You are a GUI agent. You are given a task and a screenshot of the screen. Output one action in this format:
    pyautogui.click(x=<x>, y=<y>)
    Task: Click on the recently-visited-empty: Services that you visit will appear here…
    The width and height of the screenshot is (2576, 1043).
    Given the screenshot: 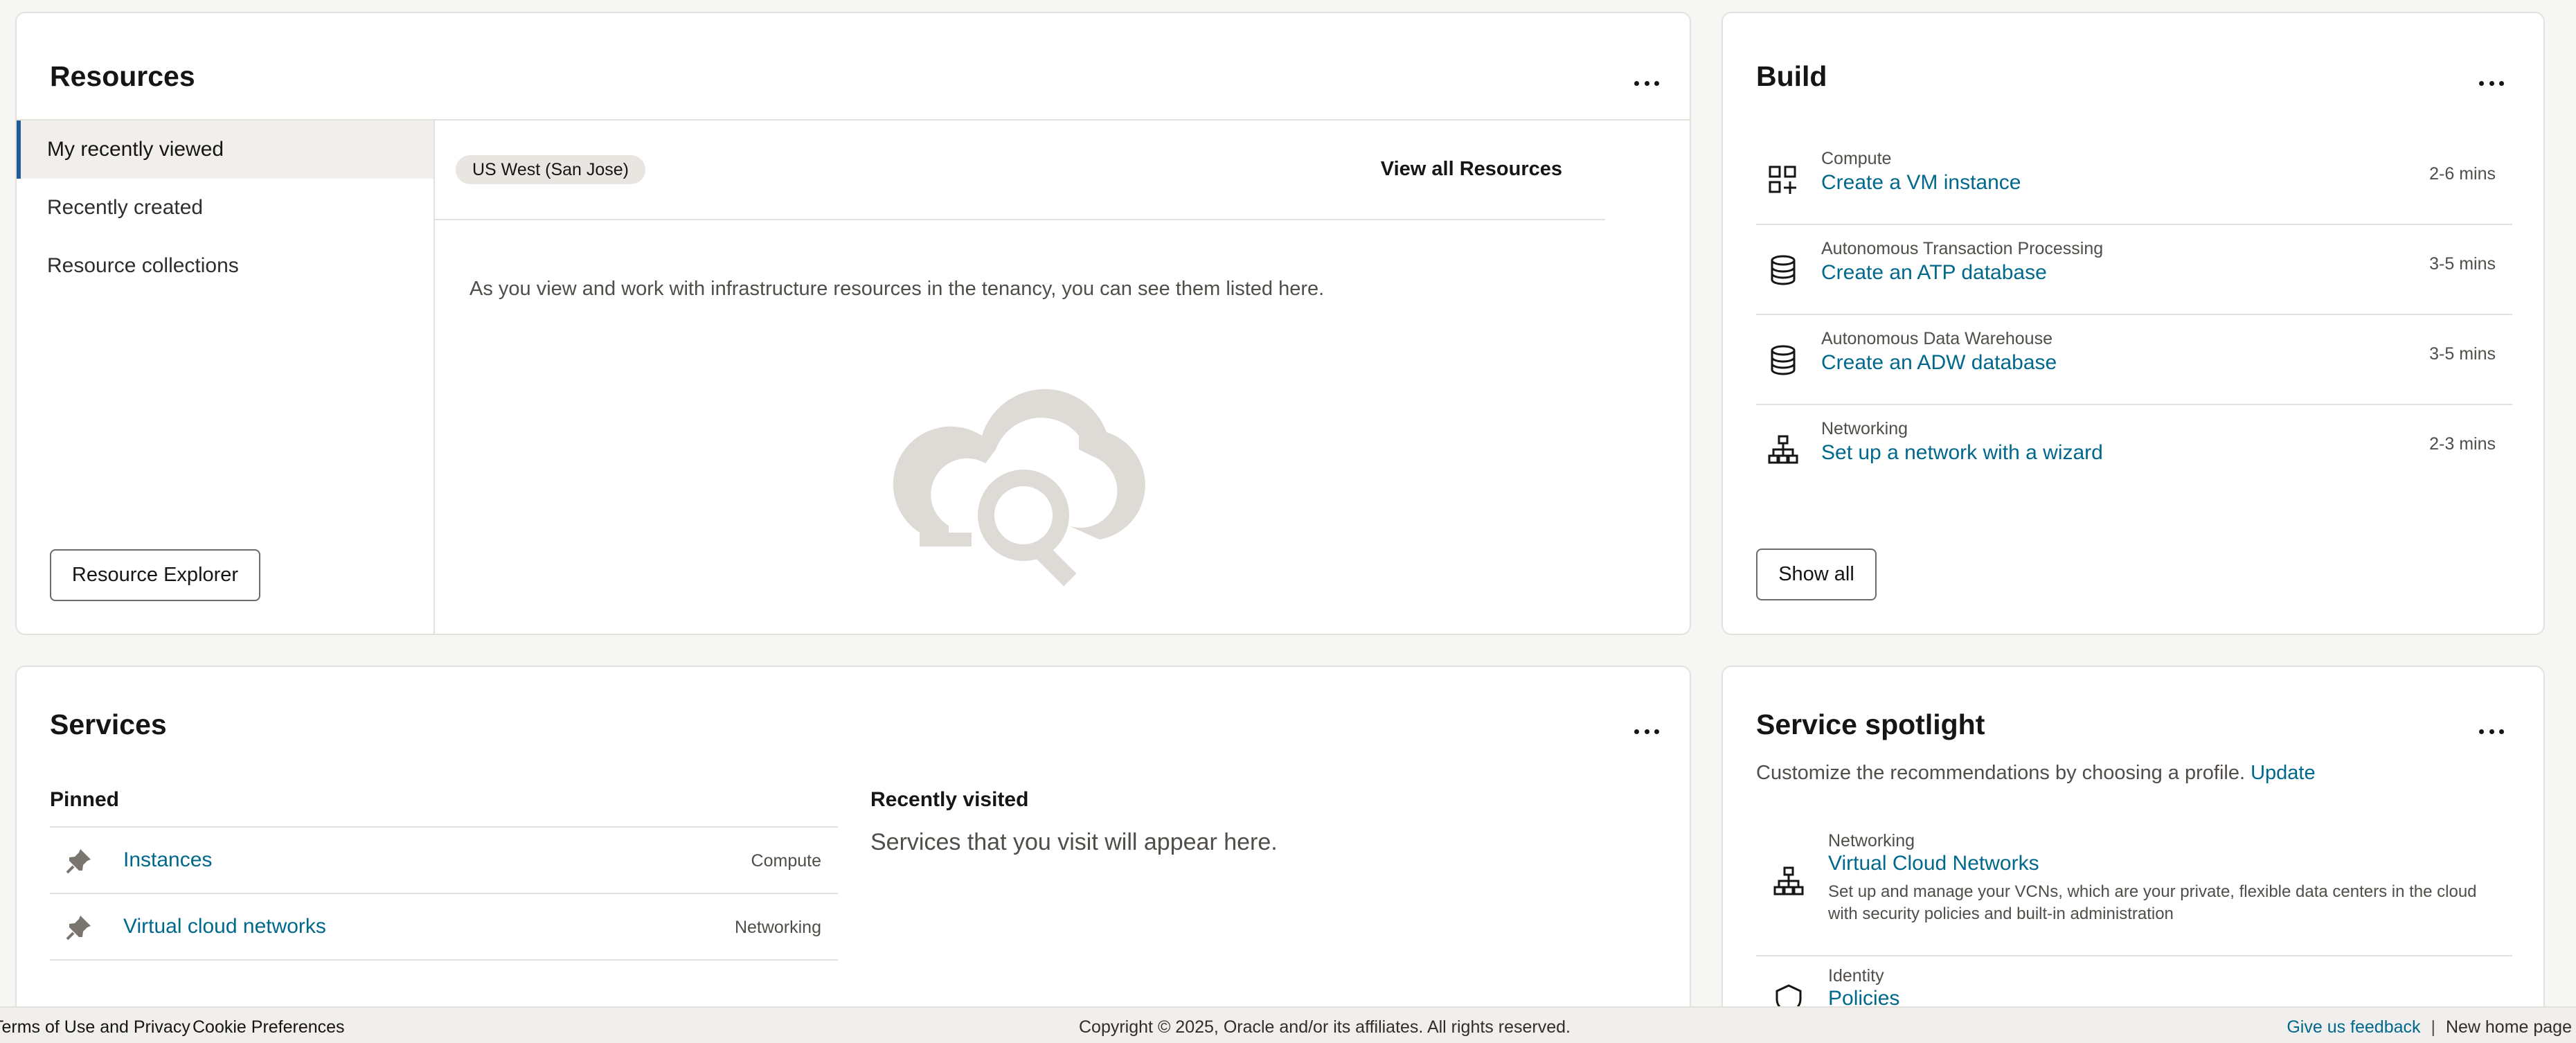 What is the action you would take?
    pyautogui.click(x=1074, y=842)
    